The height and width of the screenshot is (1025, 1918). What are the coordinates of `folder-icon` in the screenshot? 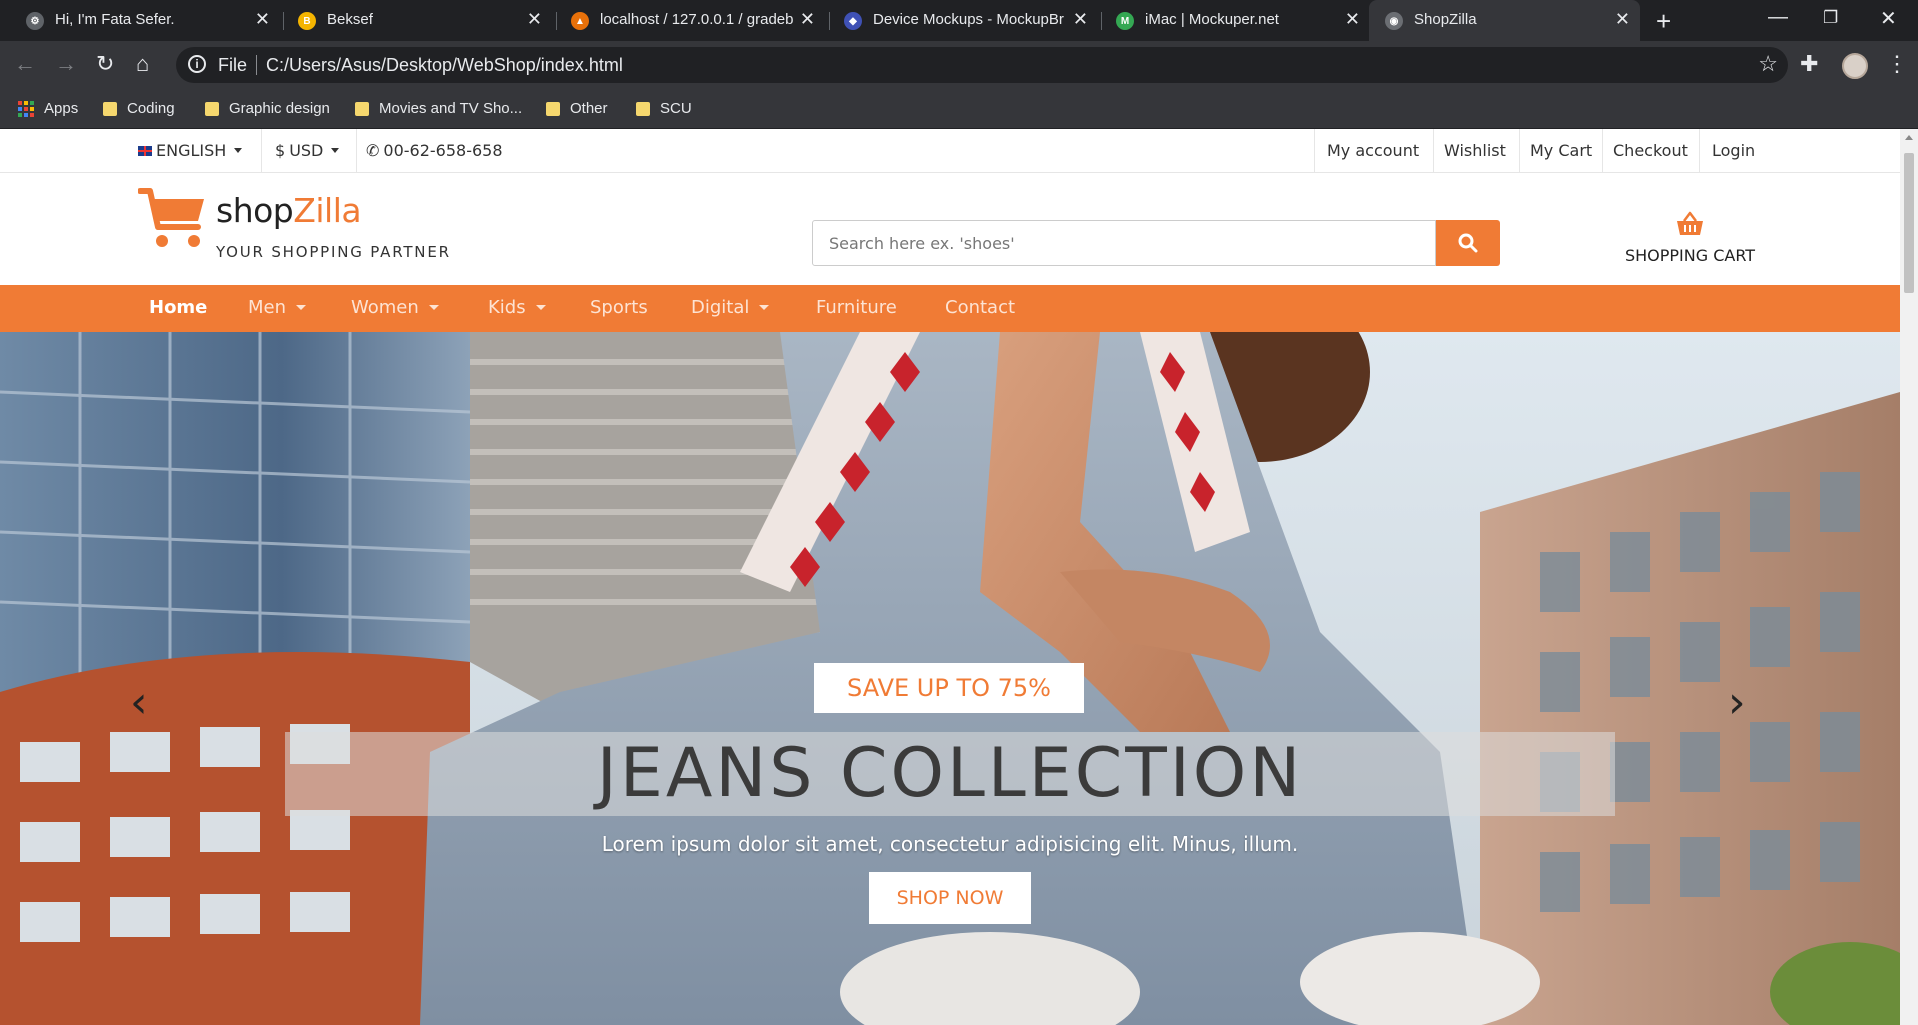 It's located at (362, 108).